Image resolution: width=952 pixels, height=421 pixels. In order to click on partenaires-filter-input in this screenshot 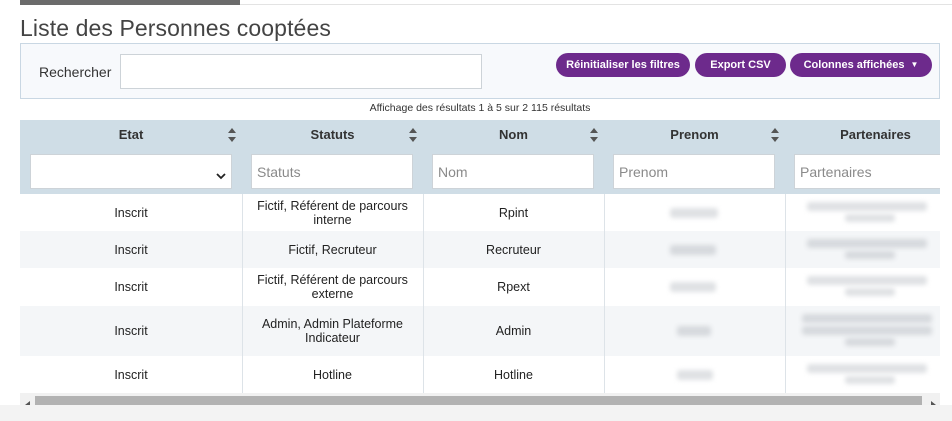, I will do `click(867, 171)`.